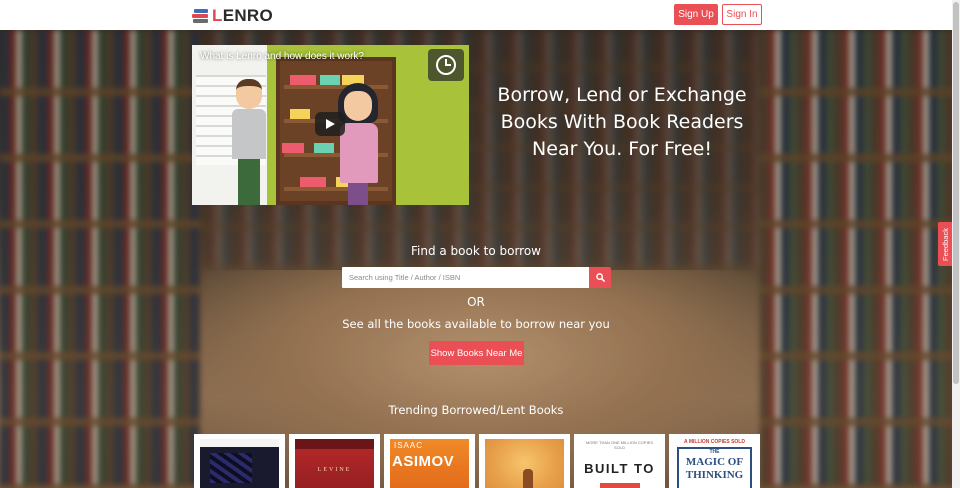 The height and width of the screenshot is (488, 960). I want to click on sign-up-button: Sign Up, so click(696, 14).